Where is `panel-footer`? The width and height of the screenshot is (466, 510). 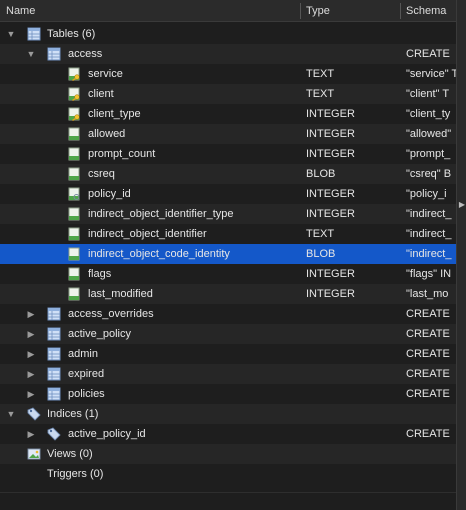 panel-footer is located at coordinates (228, 501).